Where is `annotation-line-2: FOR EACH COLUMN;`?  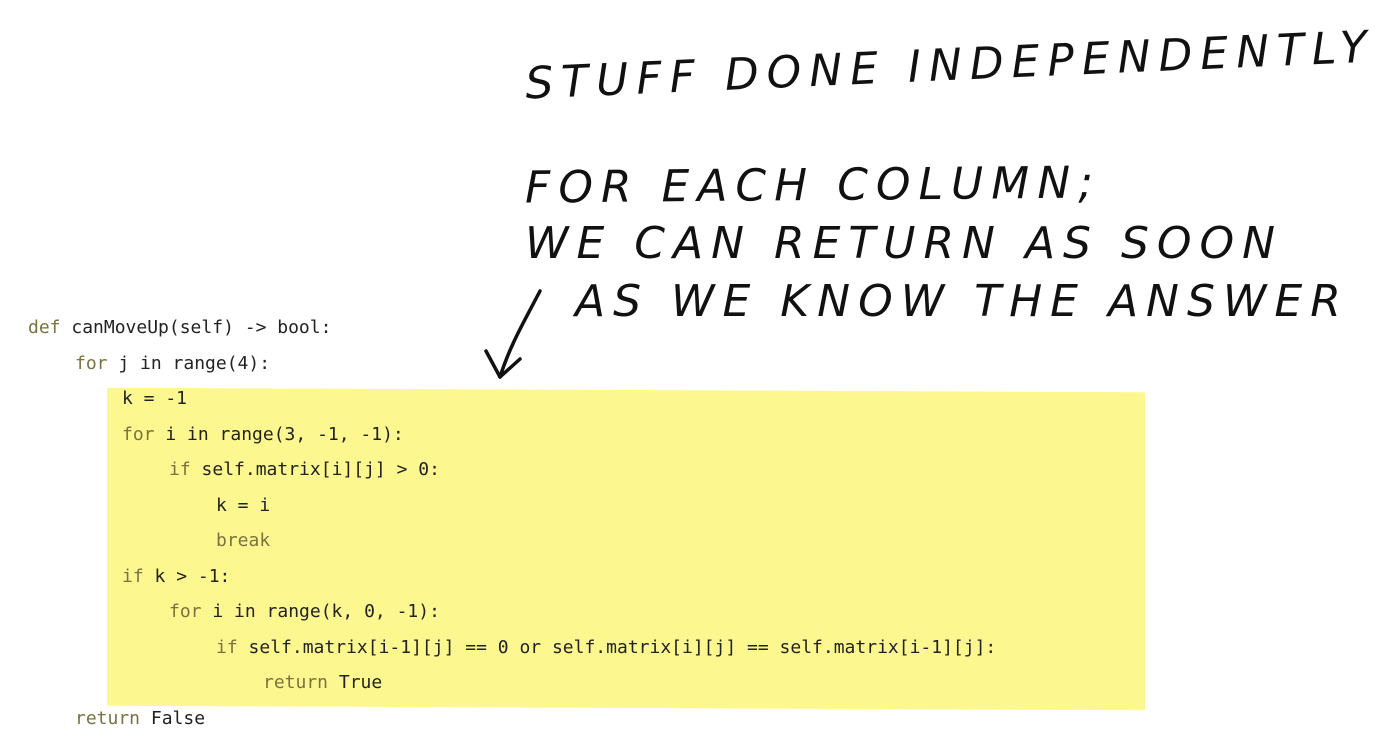 annotation-line-2: FOR EACH COLUMN; is located at coordinates (813, 185).